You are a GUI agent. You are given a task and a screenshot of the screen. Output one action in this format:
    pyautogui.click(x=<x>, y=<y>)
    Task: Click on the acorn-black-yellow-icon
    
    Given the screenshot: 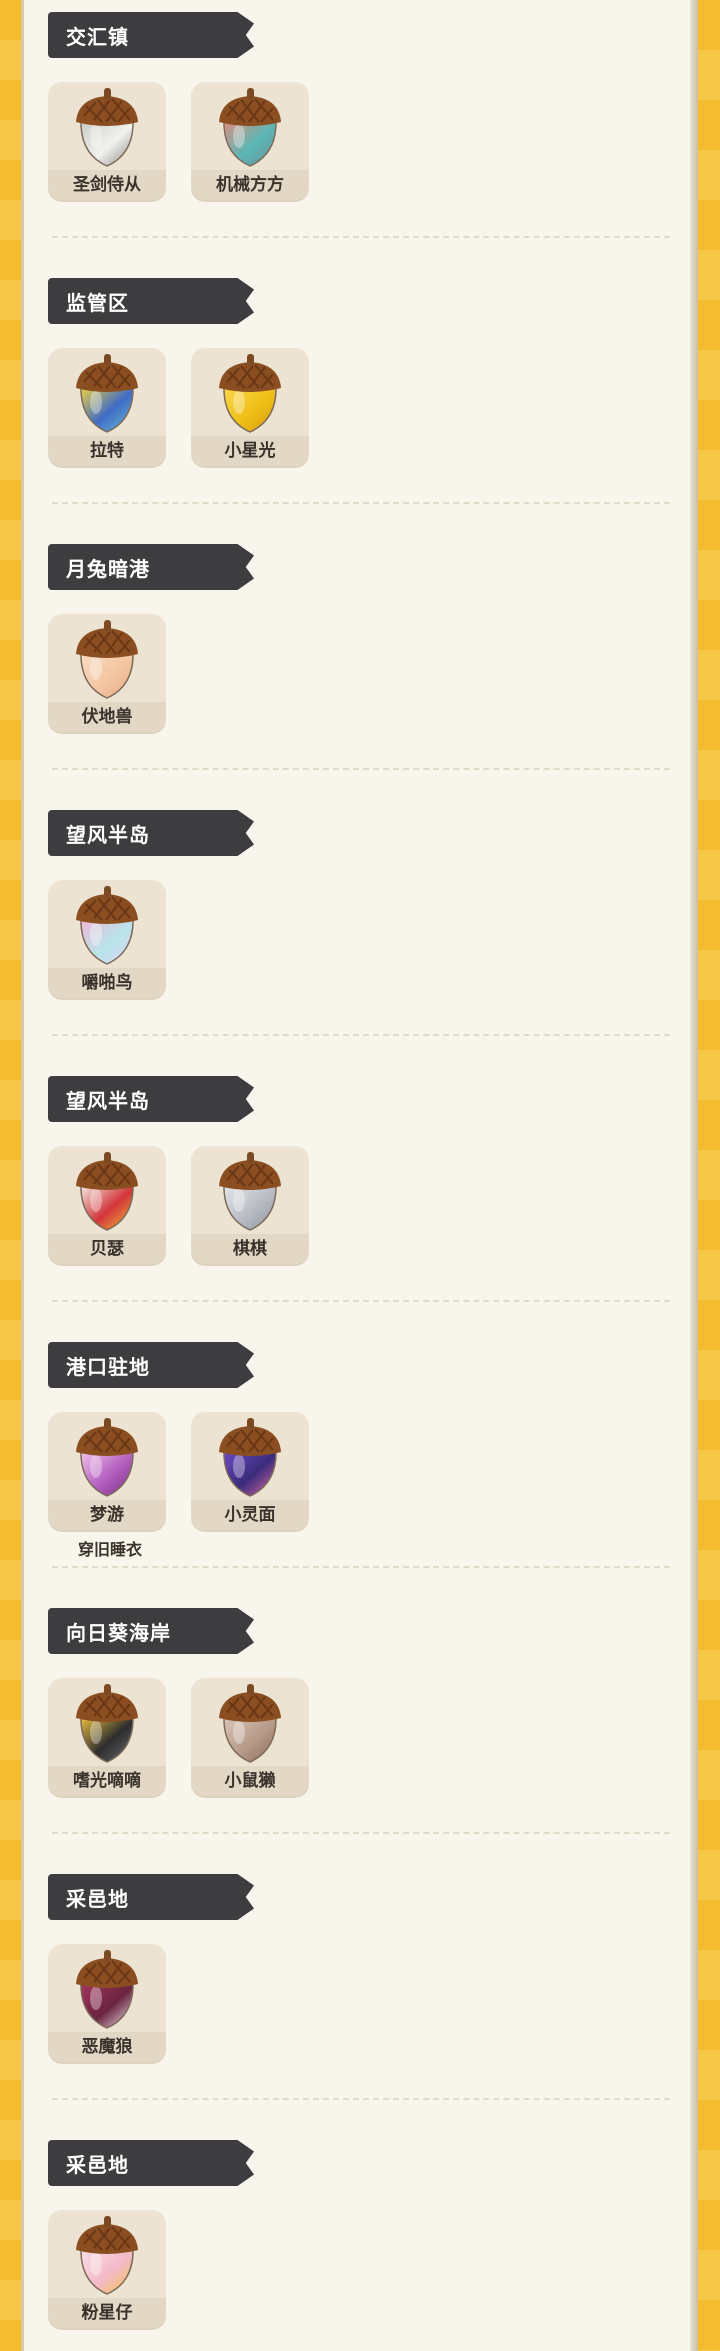 What is the action you would take?
    pyautogui.click(x=107, y=1723)
    